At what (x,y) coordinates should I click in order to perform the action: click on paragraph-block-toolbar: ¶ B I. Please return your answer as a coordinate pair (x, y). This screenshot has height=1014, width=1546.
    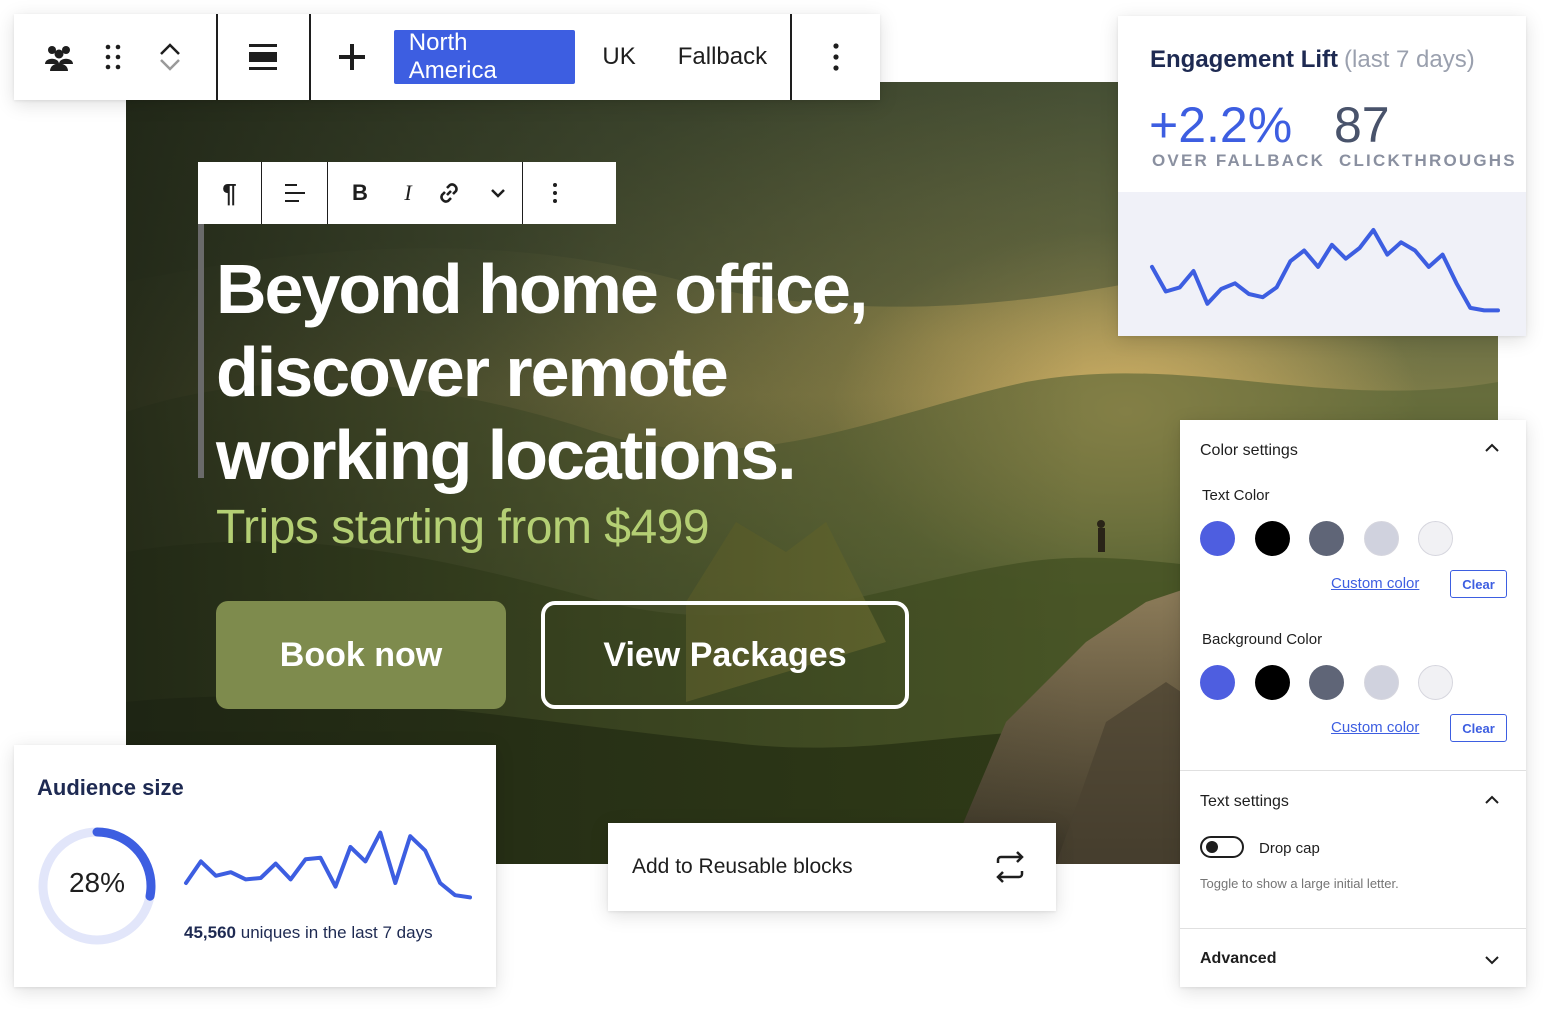
    Looking at the image, I should click on (407, 193).